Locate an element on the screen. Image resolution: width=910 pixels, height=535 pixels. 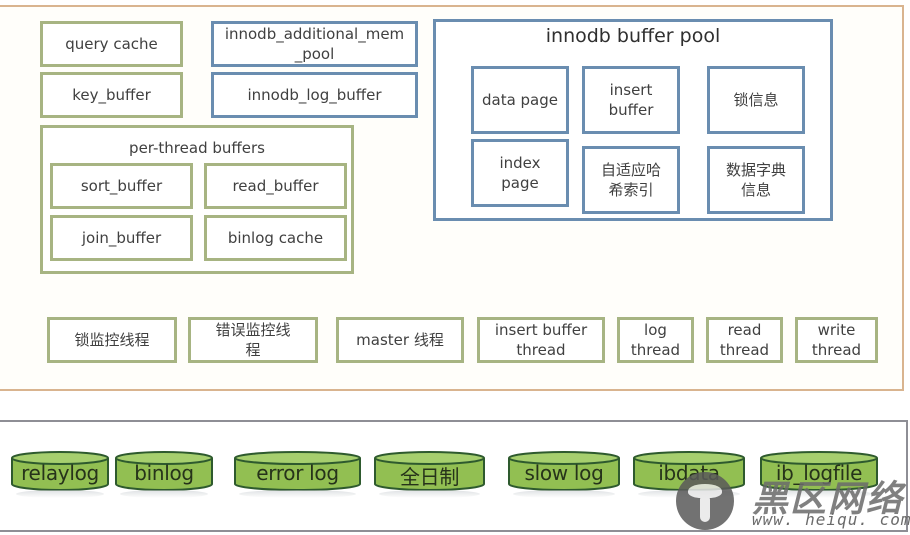
read-thread-label: read thread is located at coordinates (744, 340).